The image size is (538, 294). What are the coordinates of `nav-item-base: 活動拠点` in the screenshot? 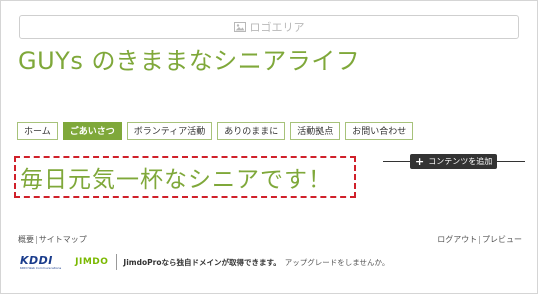 It's located at (315, 131).